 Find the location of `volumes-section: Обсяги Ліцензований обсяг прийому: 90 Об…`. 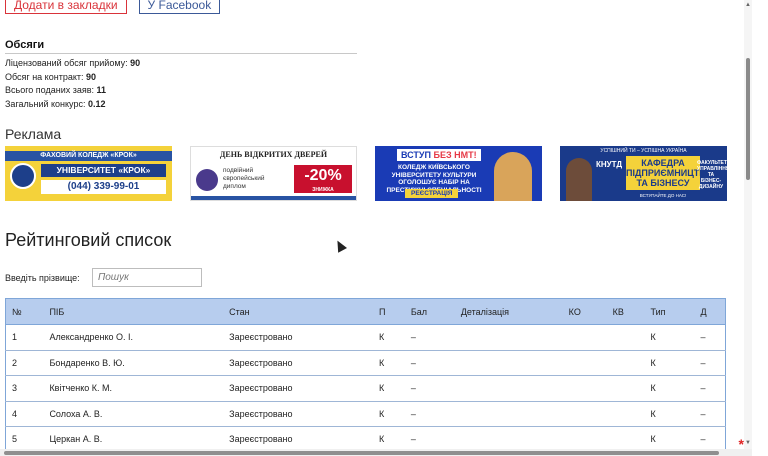

volumes-section: Обсяги Ліцензований обсяг прийому: 90 Об… is located at coordinates (181, 75).